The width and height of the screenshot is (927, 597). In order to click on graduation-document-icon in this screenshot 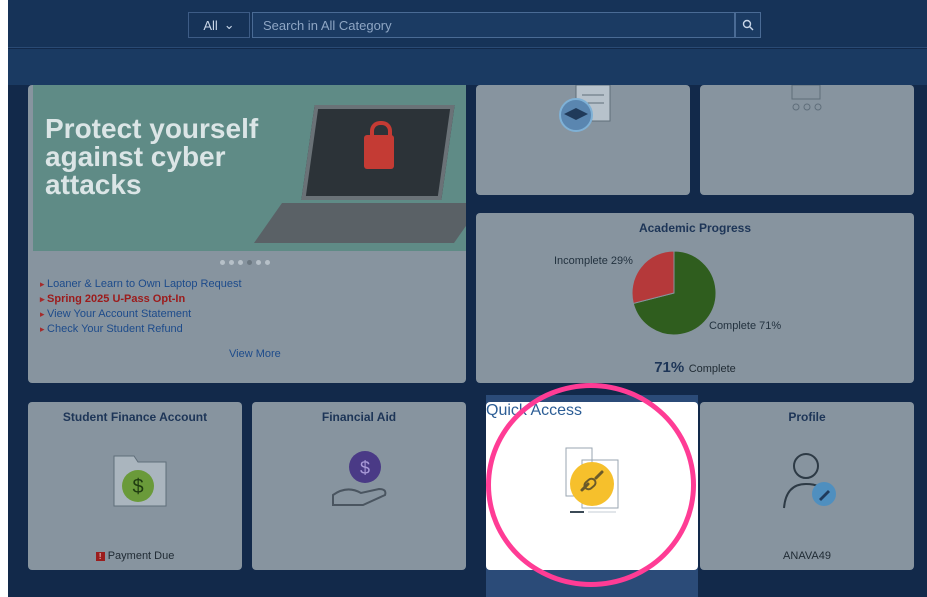, I will do `click(585, 108)`.